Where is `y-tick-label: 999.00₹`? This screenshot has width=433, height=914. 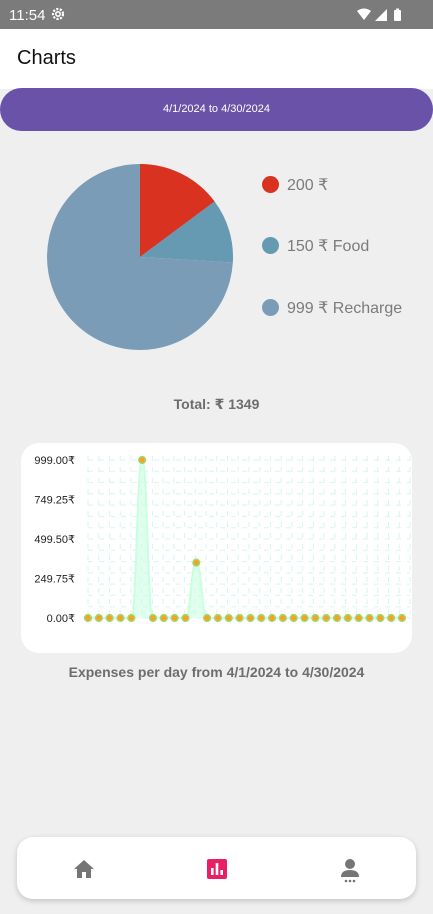 y-tick-label: 999.00₹ is located at coordinates (54, 461).